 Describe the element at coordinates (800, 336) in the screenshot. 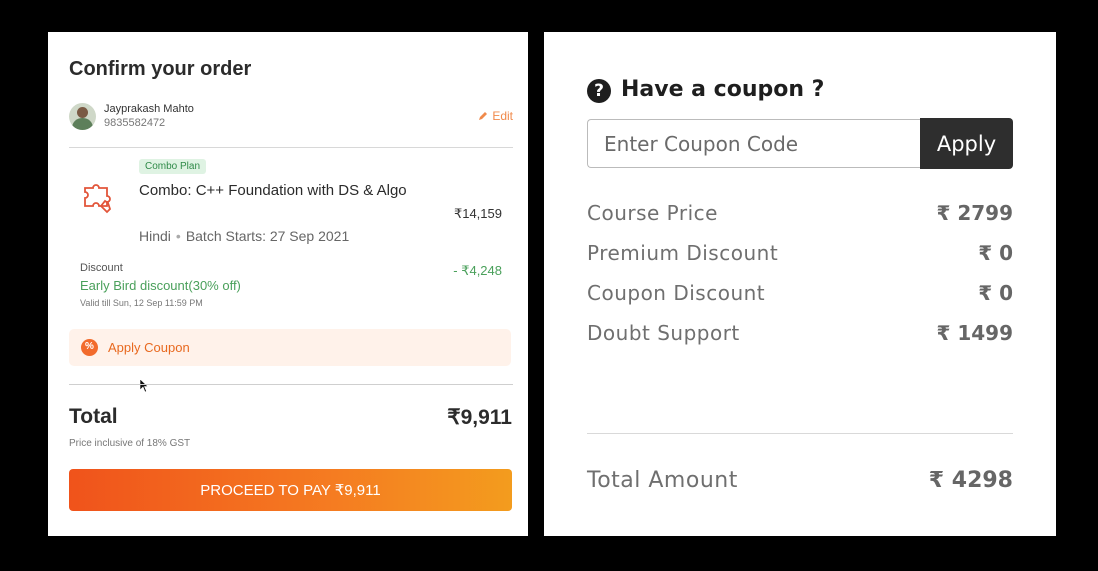

I see `price-row: Doubt Support ₹ 1499` at that location.